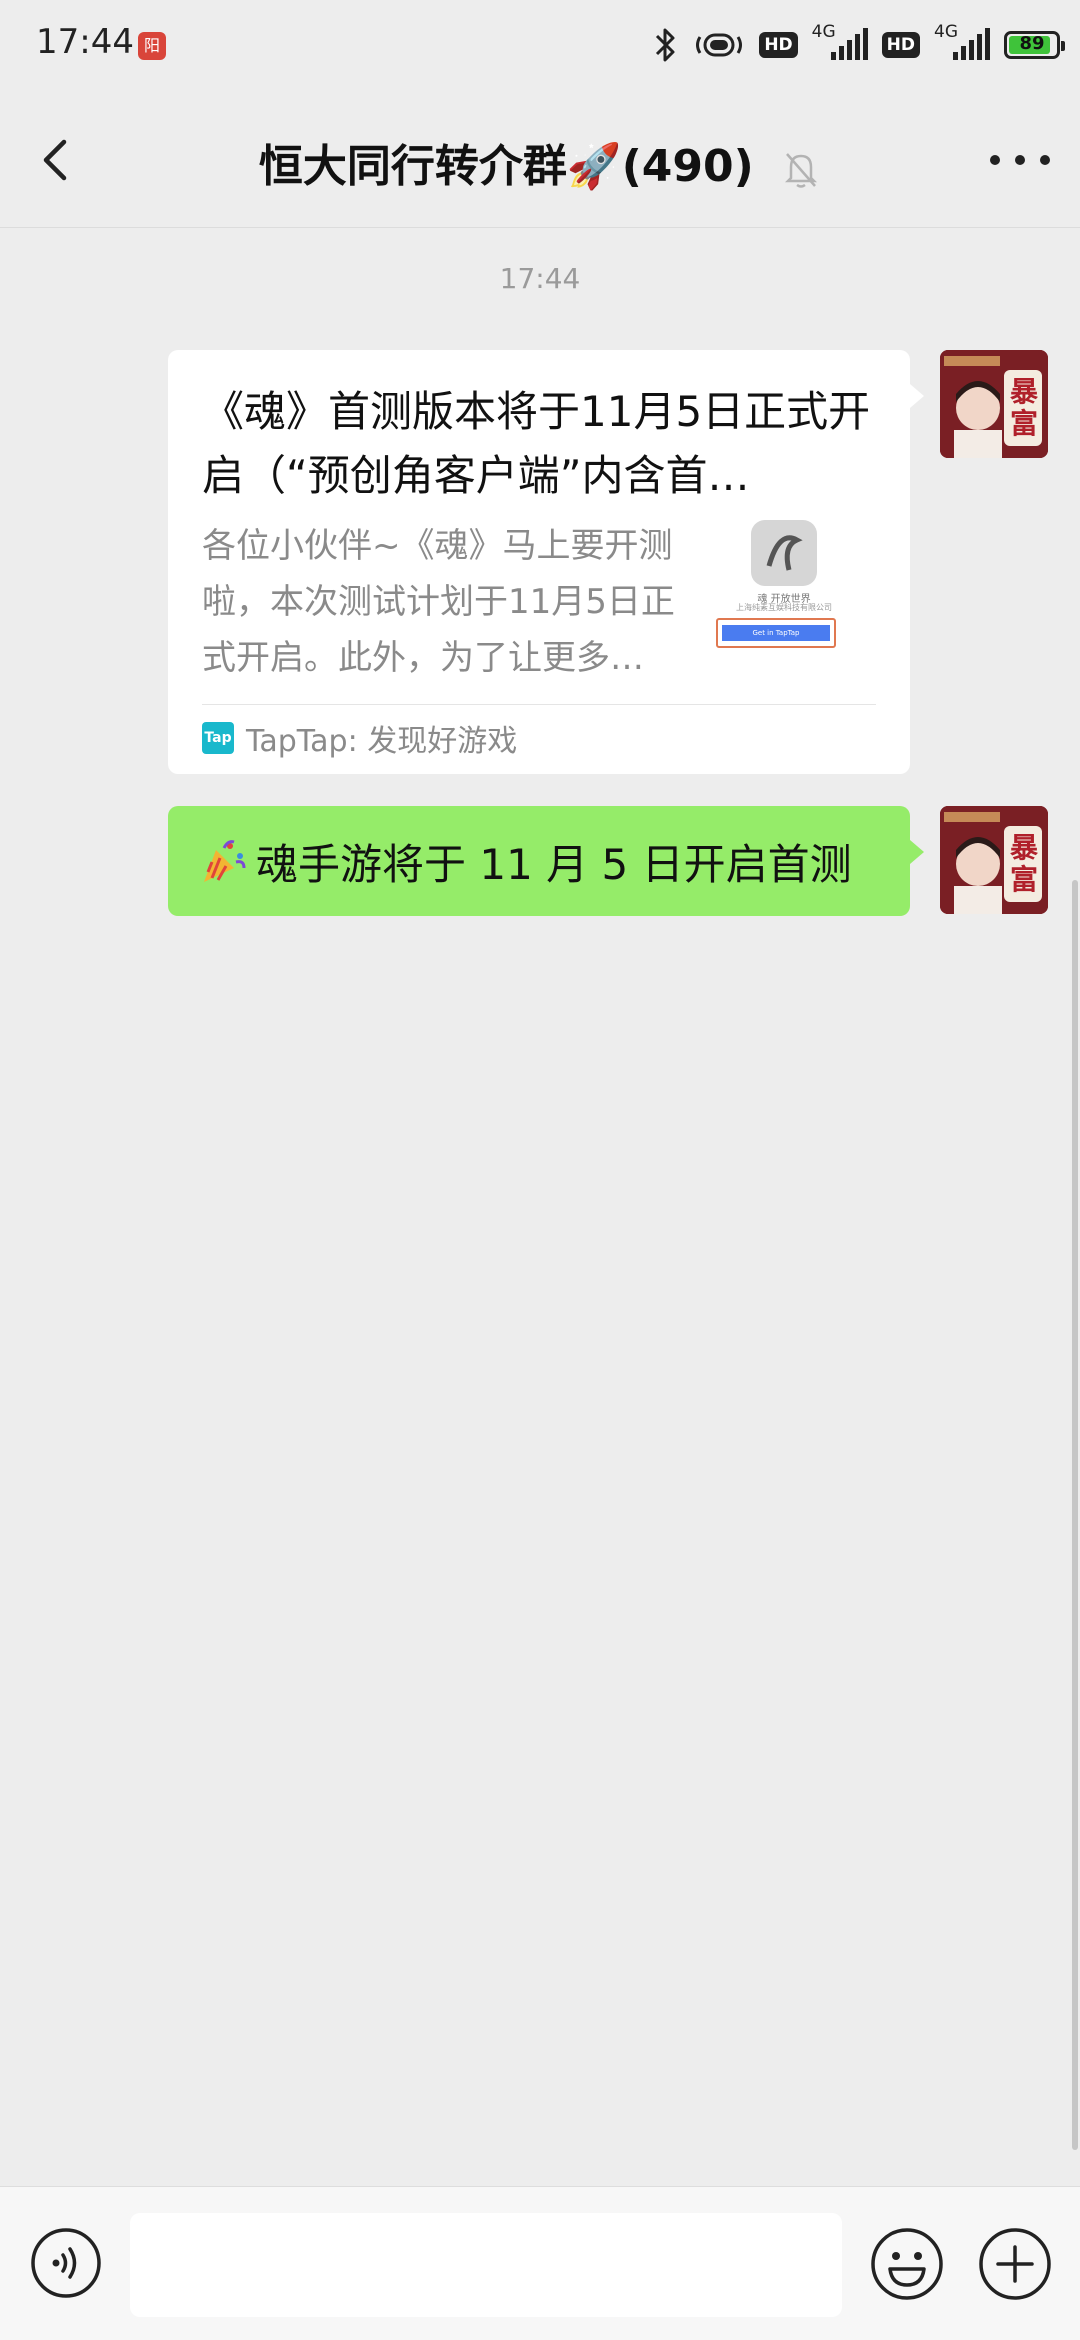  Describe the element at coordinates (382, 741) in the screenshot. I see `link-card-source-text: TapTap: 发现好游戏` at that location.